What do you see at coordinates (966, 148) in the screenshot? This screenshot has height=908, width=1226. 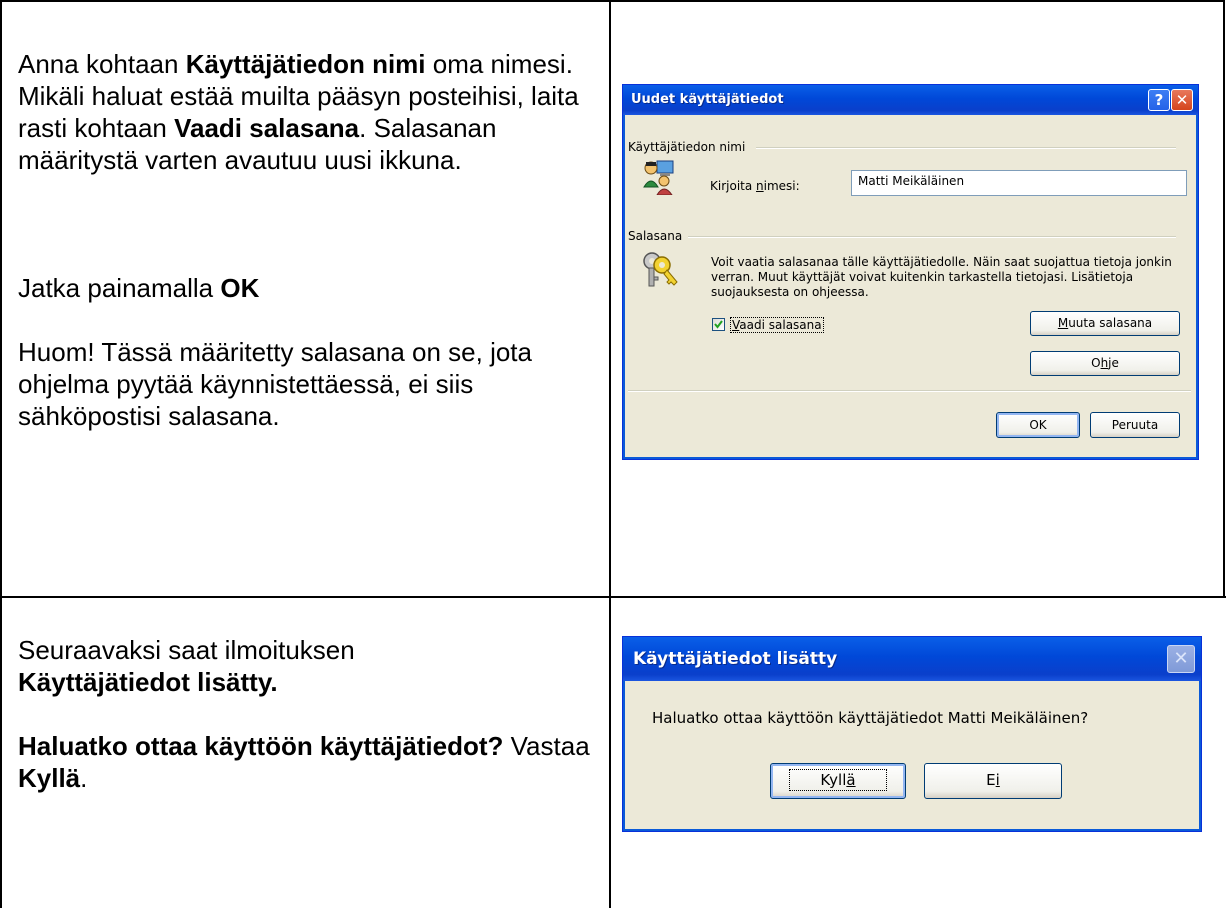 I see `identity-name-separator` at bounding box center [966, 148].